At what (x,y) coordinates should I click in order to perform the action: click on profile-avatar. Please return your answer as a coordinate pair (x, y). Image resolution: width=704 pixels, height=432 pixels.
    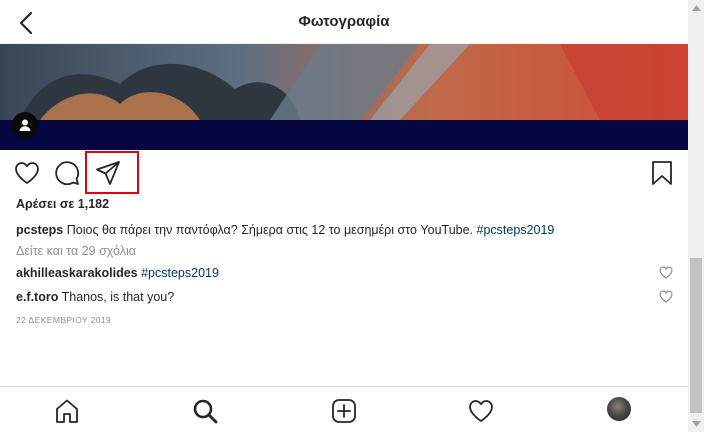
    Looking at the image, I should click on (619, 409).